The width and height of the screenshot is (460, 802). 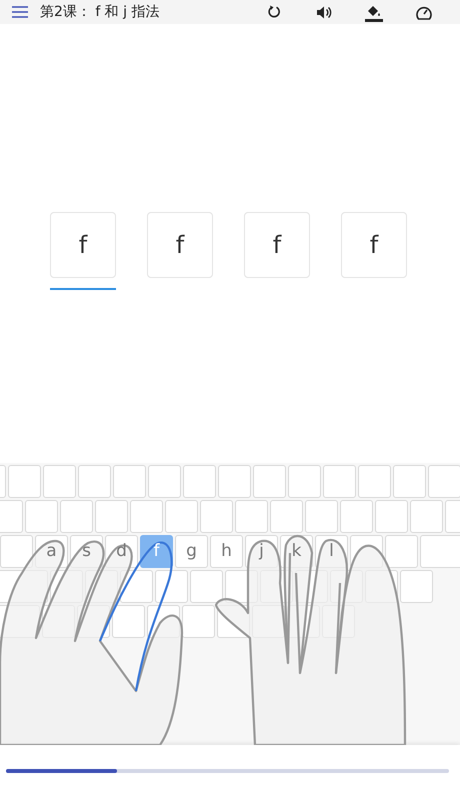 I want to click on key-label: k, so click(x=297, y=551).